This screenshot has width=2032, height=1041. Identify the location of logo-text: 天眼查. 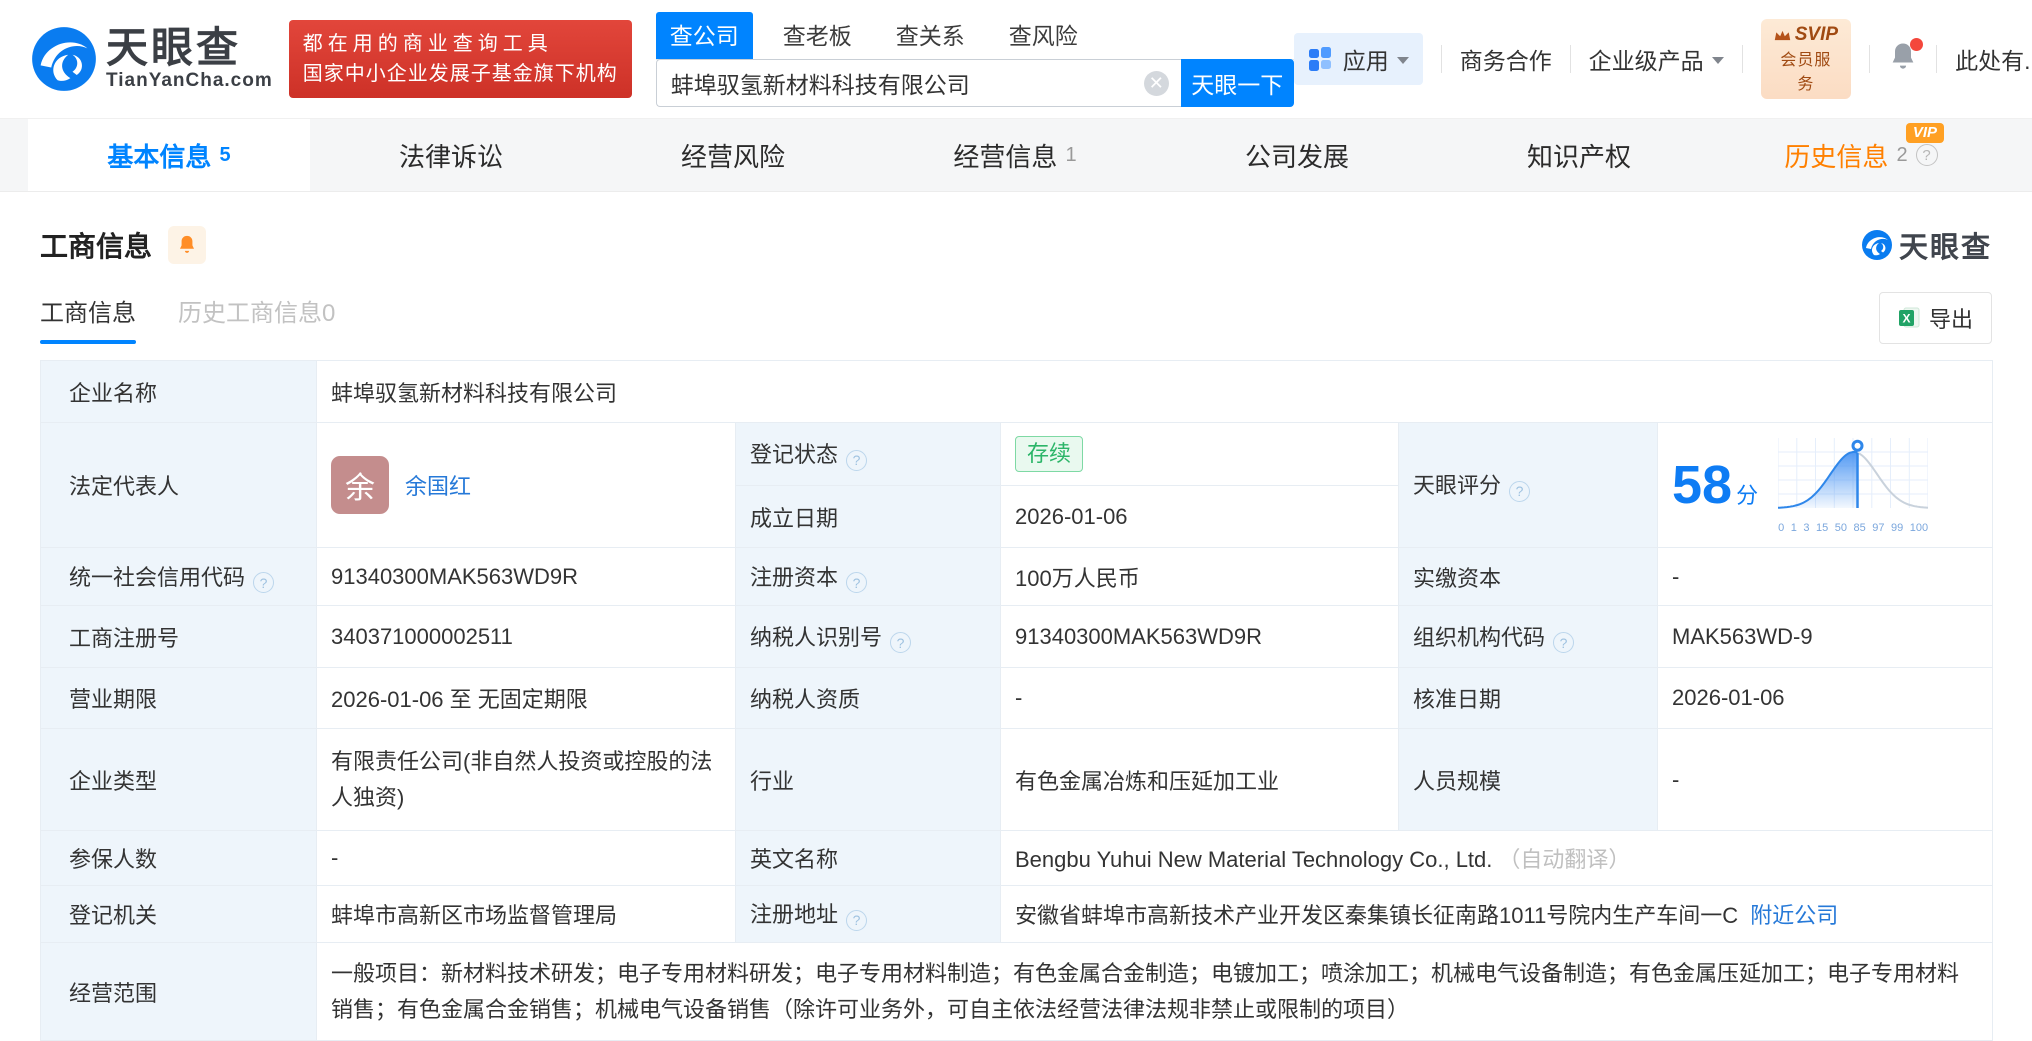
(174, 47).